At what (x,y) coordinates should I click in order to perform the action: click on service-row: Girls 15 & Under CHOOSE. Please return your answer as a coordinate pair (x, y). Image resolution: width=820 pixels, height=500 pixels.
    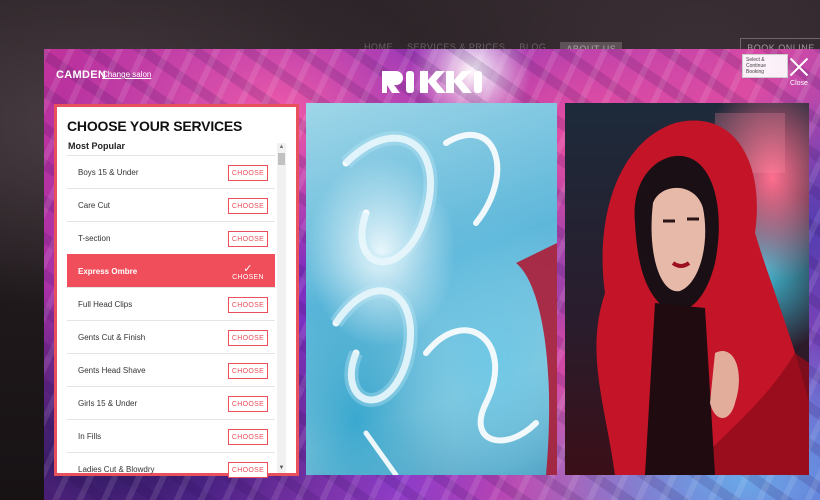
    Looking at the image, I should click on (171, 402).